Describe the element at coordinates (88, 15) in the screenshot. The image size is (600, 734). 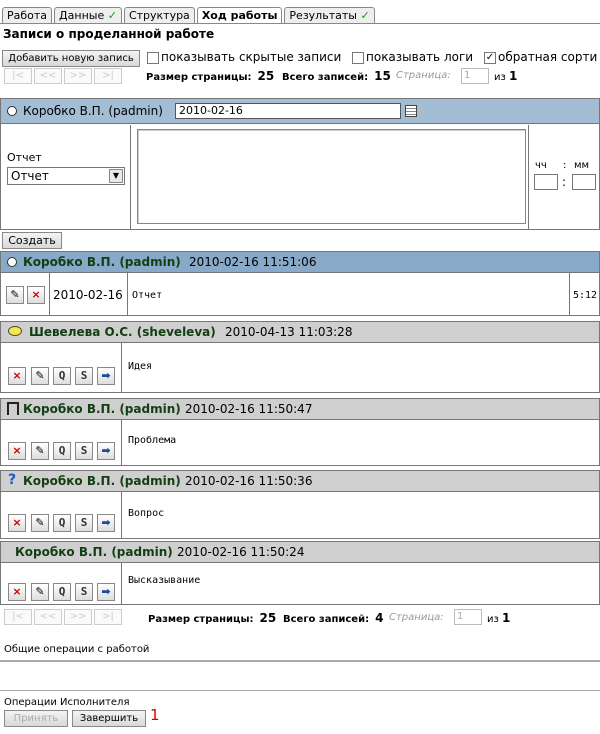
I see `tab-data: Данные ✓` at that location.